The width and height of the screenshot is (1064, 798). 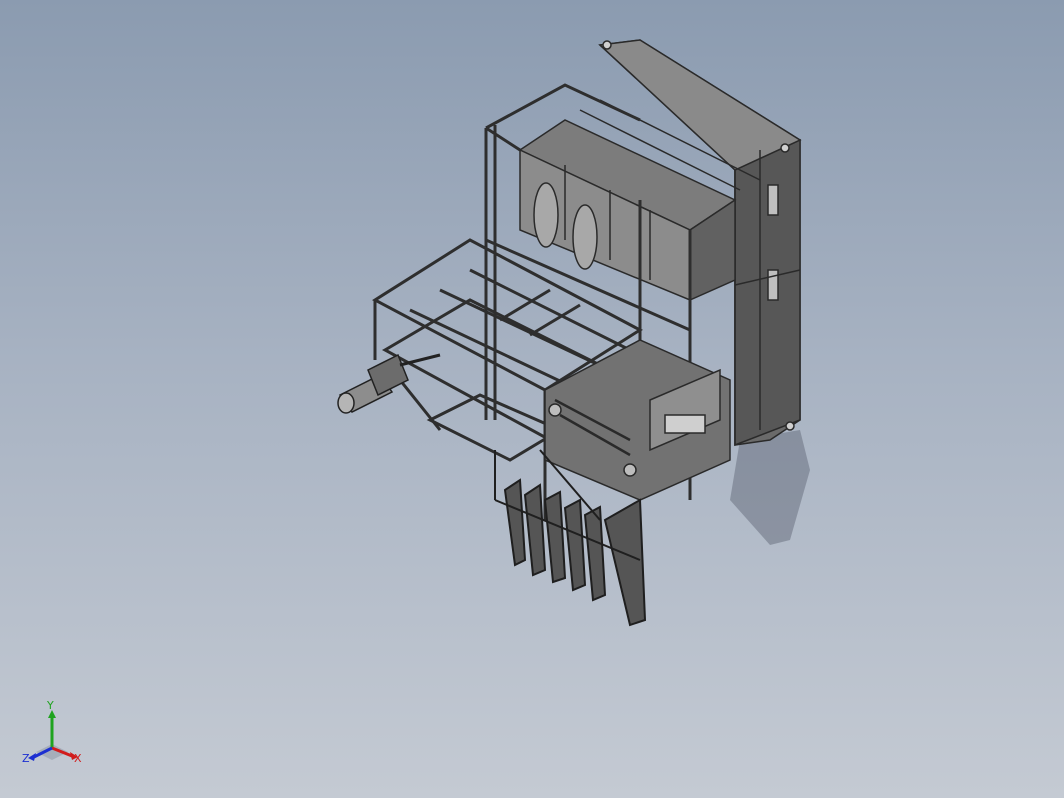 I want to click on drive-motor, so click(x=389, y=383).